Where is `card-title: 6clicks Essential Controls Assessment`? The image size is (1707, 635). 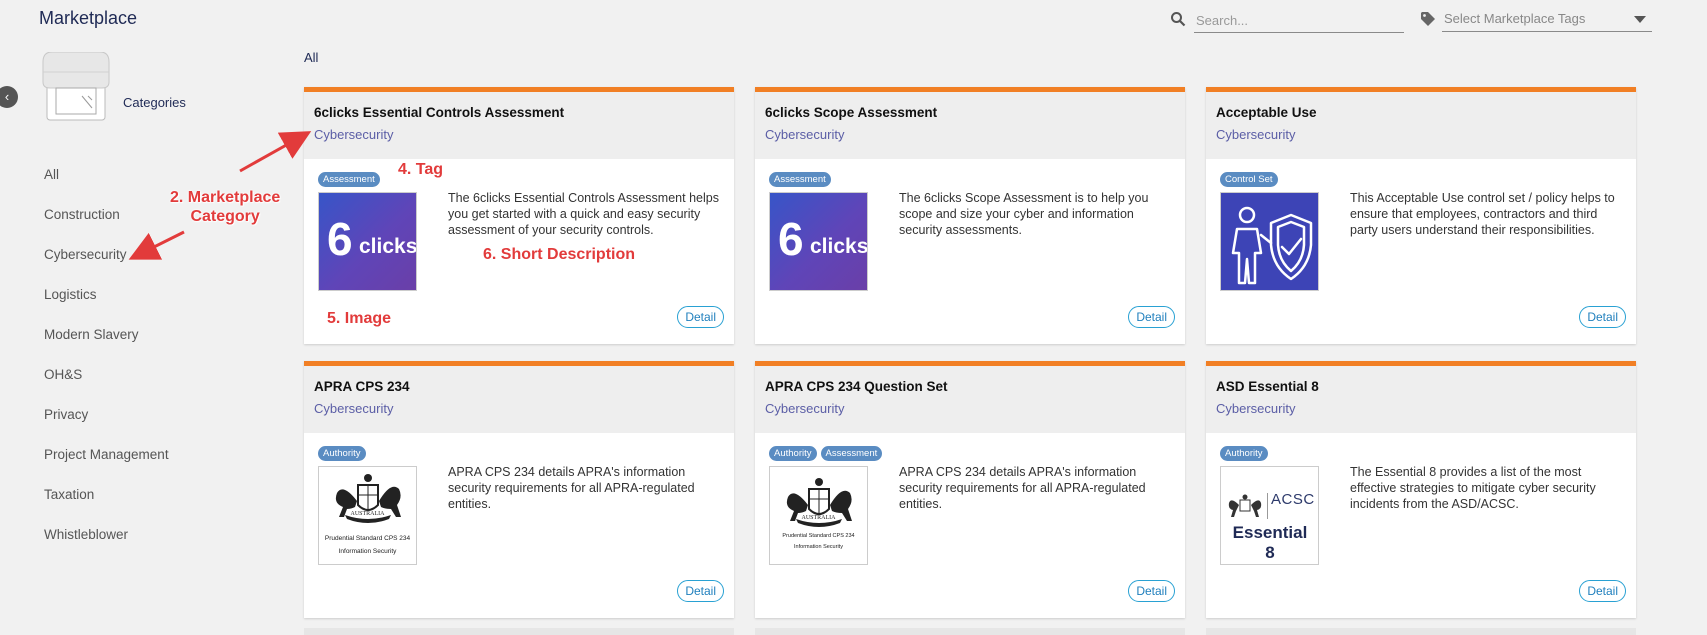 card-title: 6clicks Essential Controls Assessment is located at coordinates (439, 112).